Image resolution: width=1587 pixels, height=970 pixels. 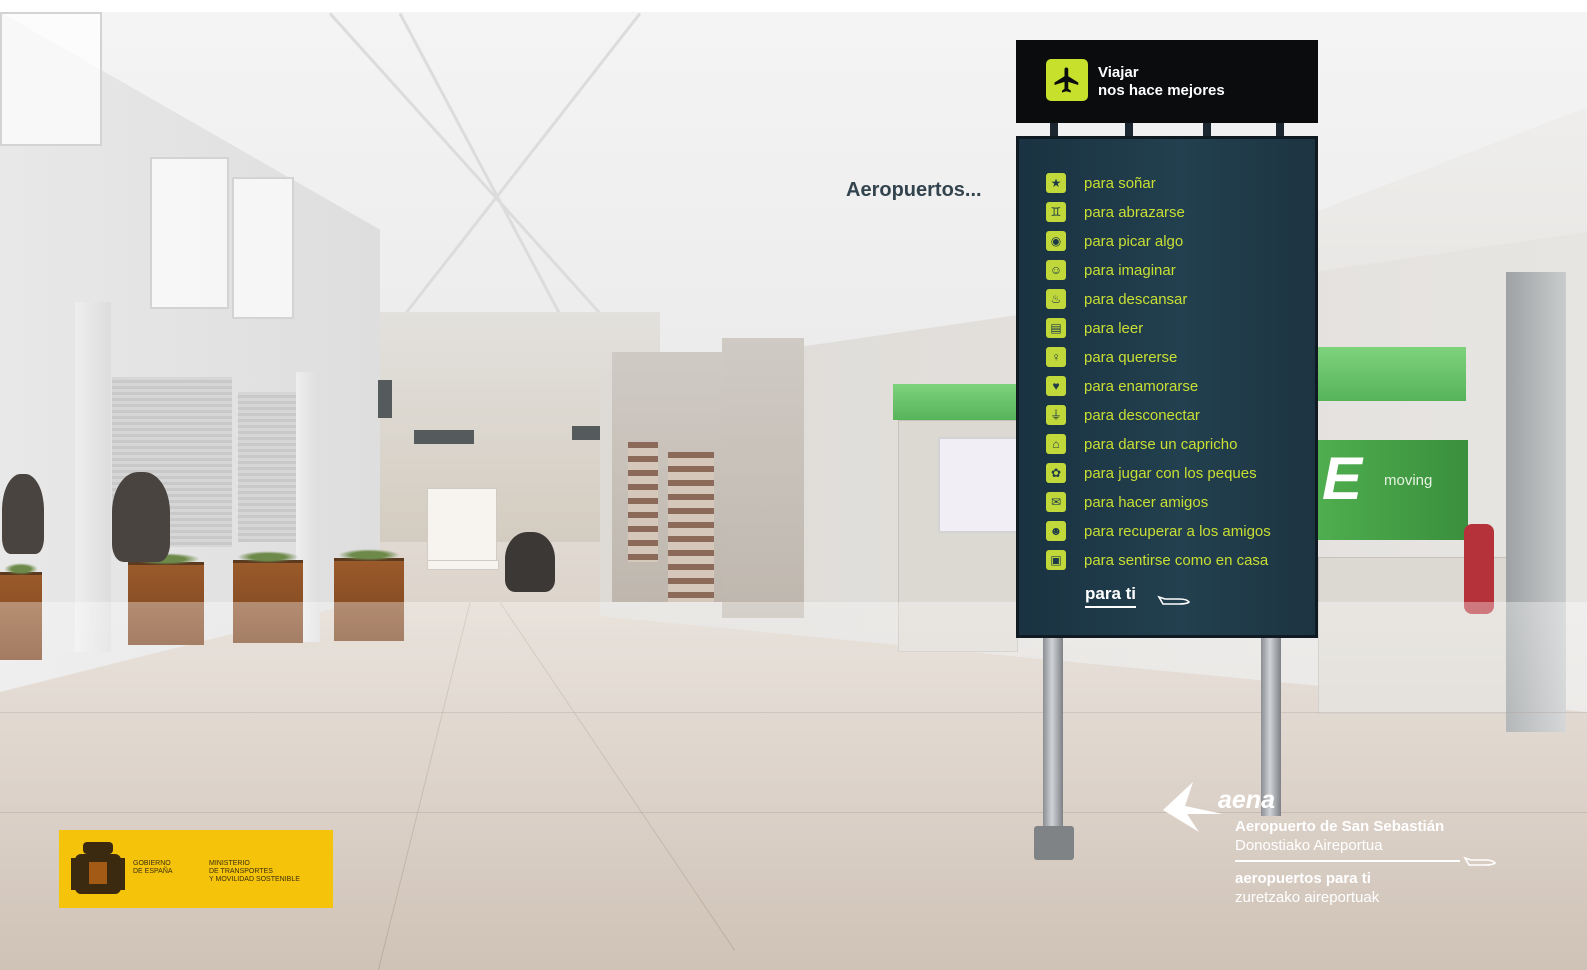 I want to click on coat-of-arms-icon, so click(x=98, y=868).